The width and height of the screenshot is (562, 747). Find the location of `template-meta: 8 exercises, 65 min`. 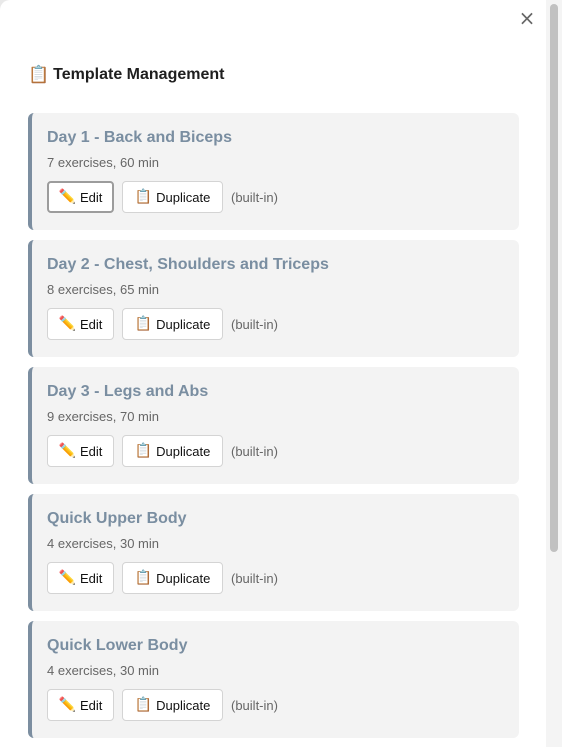

template-meta: 8 exercises, 65 min is located at coordinates (103, 289).